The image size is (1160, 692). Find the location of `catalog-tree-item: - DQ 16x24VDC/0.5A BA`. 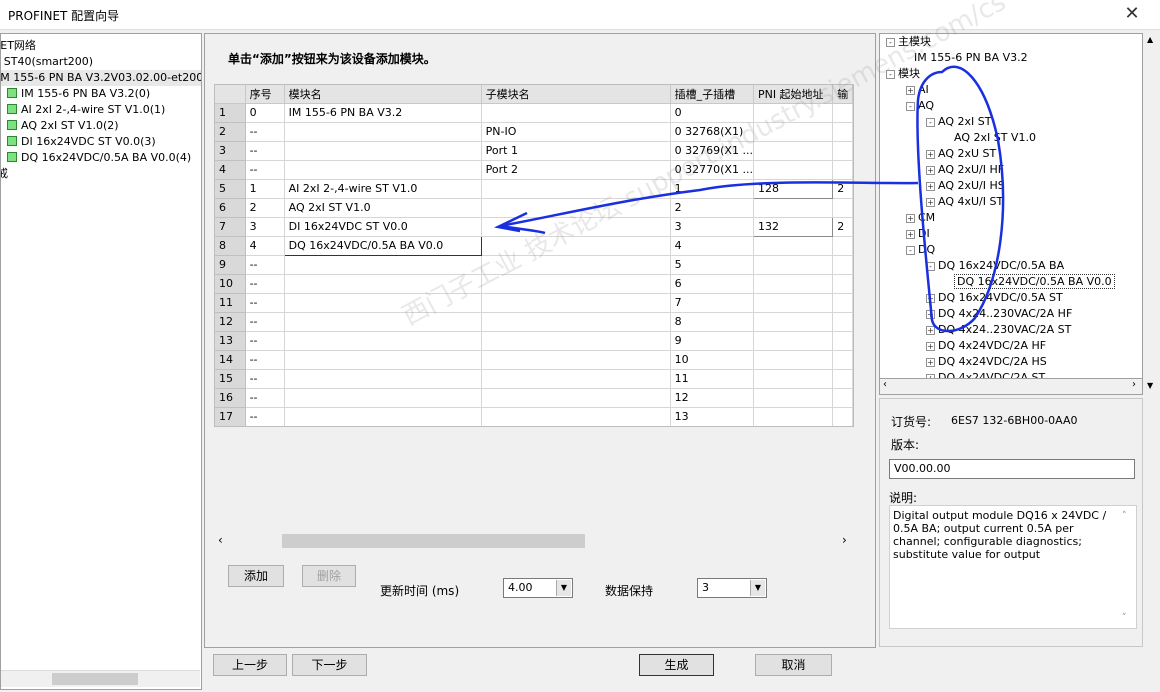

catalog-tree-item: - DQ 16x24VDC/0.5A BA is located at coordinates (995, 266).